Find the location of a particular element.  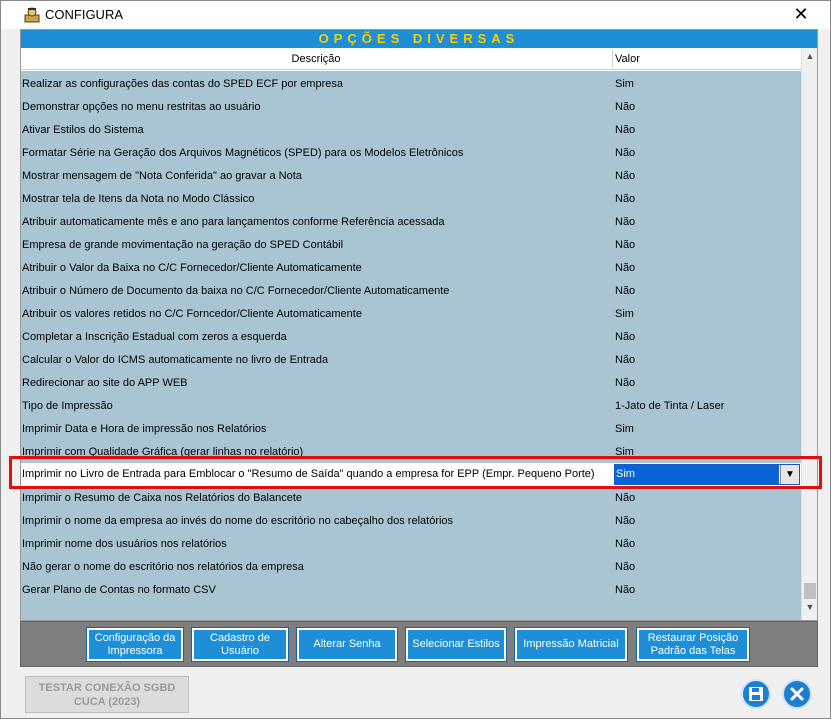

vertical-scrollbar: ▲ ▼ is located at coordinates (809, 334).